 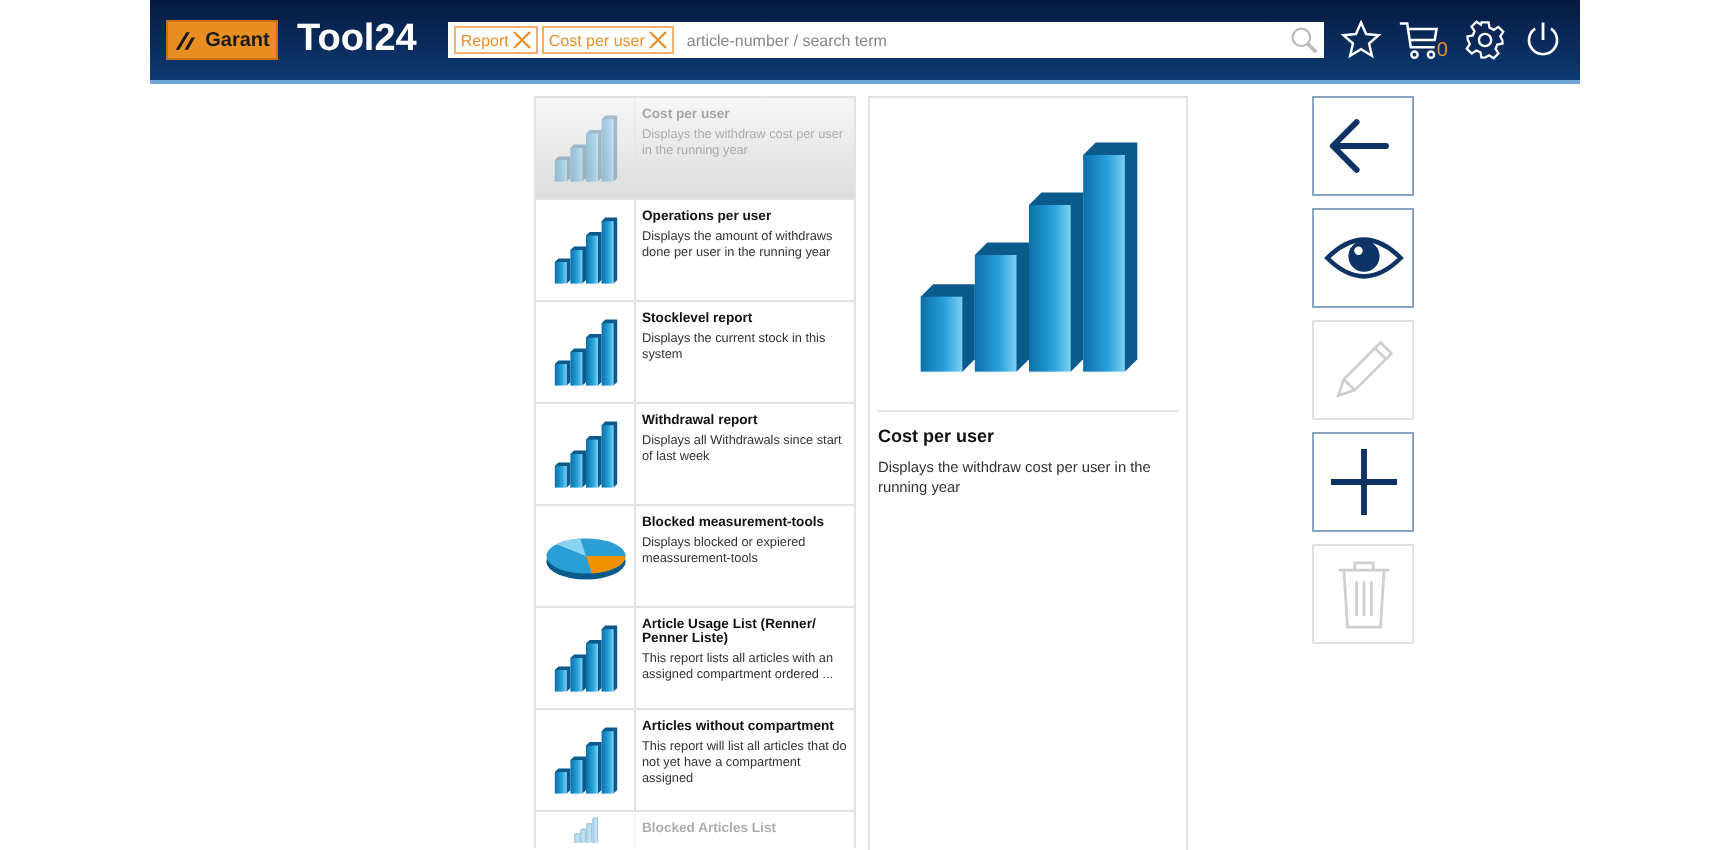 I want to click on detail-title: Cost per user, so click(x=937, y=436).